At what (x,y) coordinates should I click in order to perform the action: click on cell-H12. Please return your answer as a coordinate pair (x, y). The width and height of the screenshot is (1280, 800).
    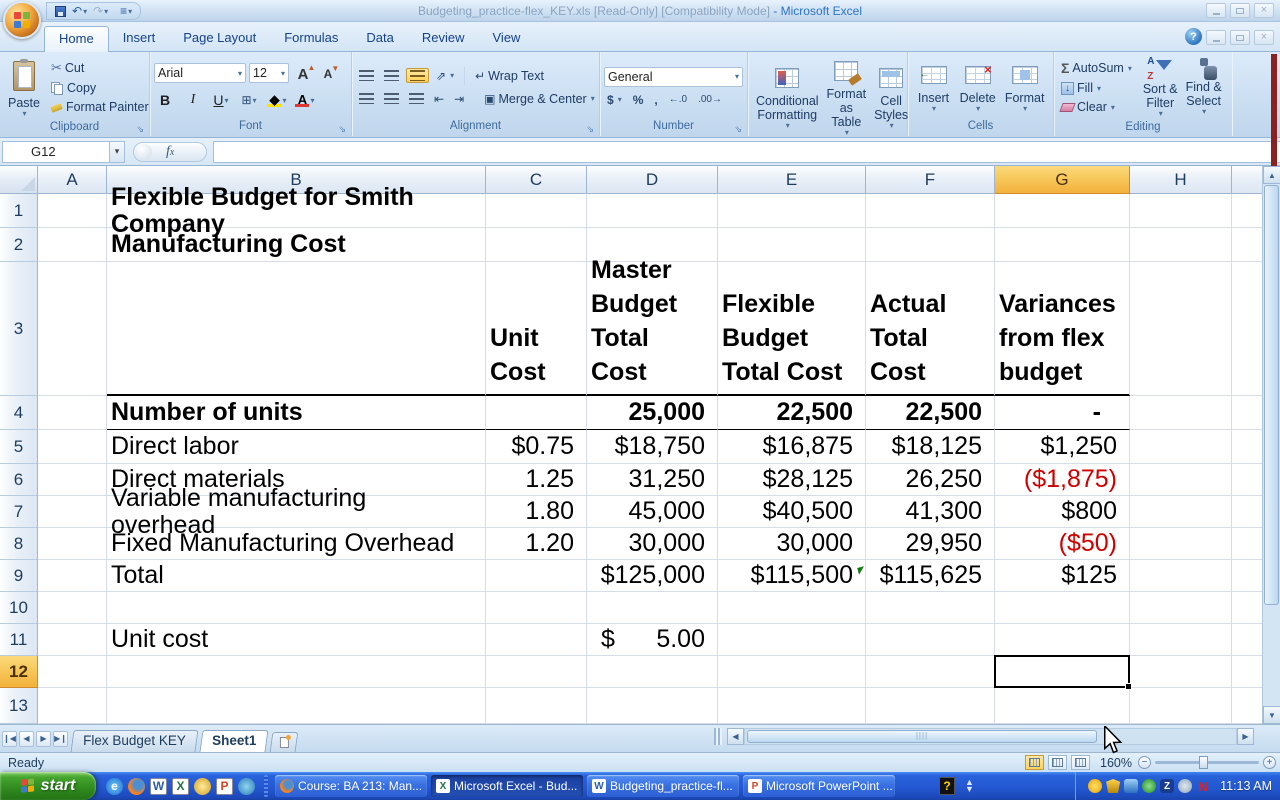
    Looking at the image, I should click on (1181, 672).